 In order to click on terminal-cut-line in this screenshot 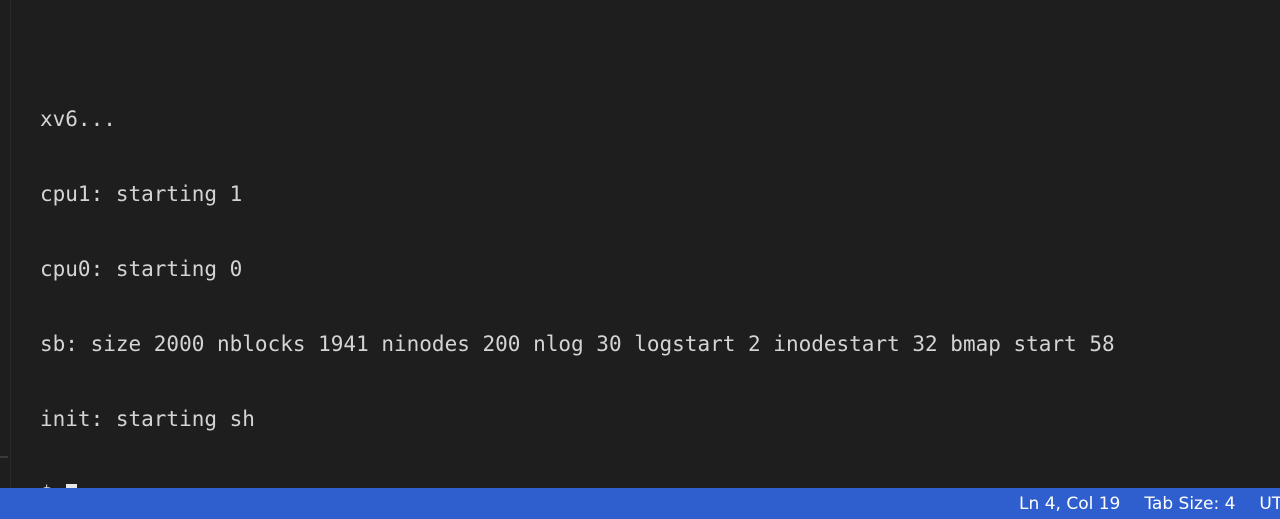, I will do `click(655, 44)`.